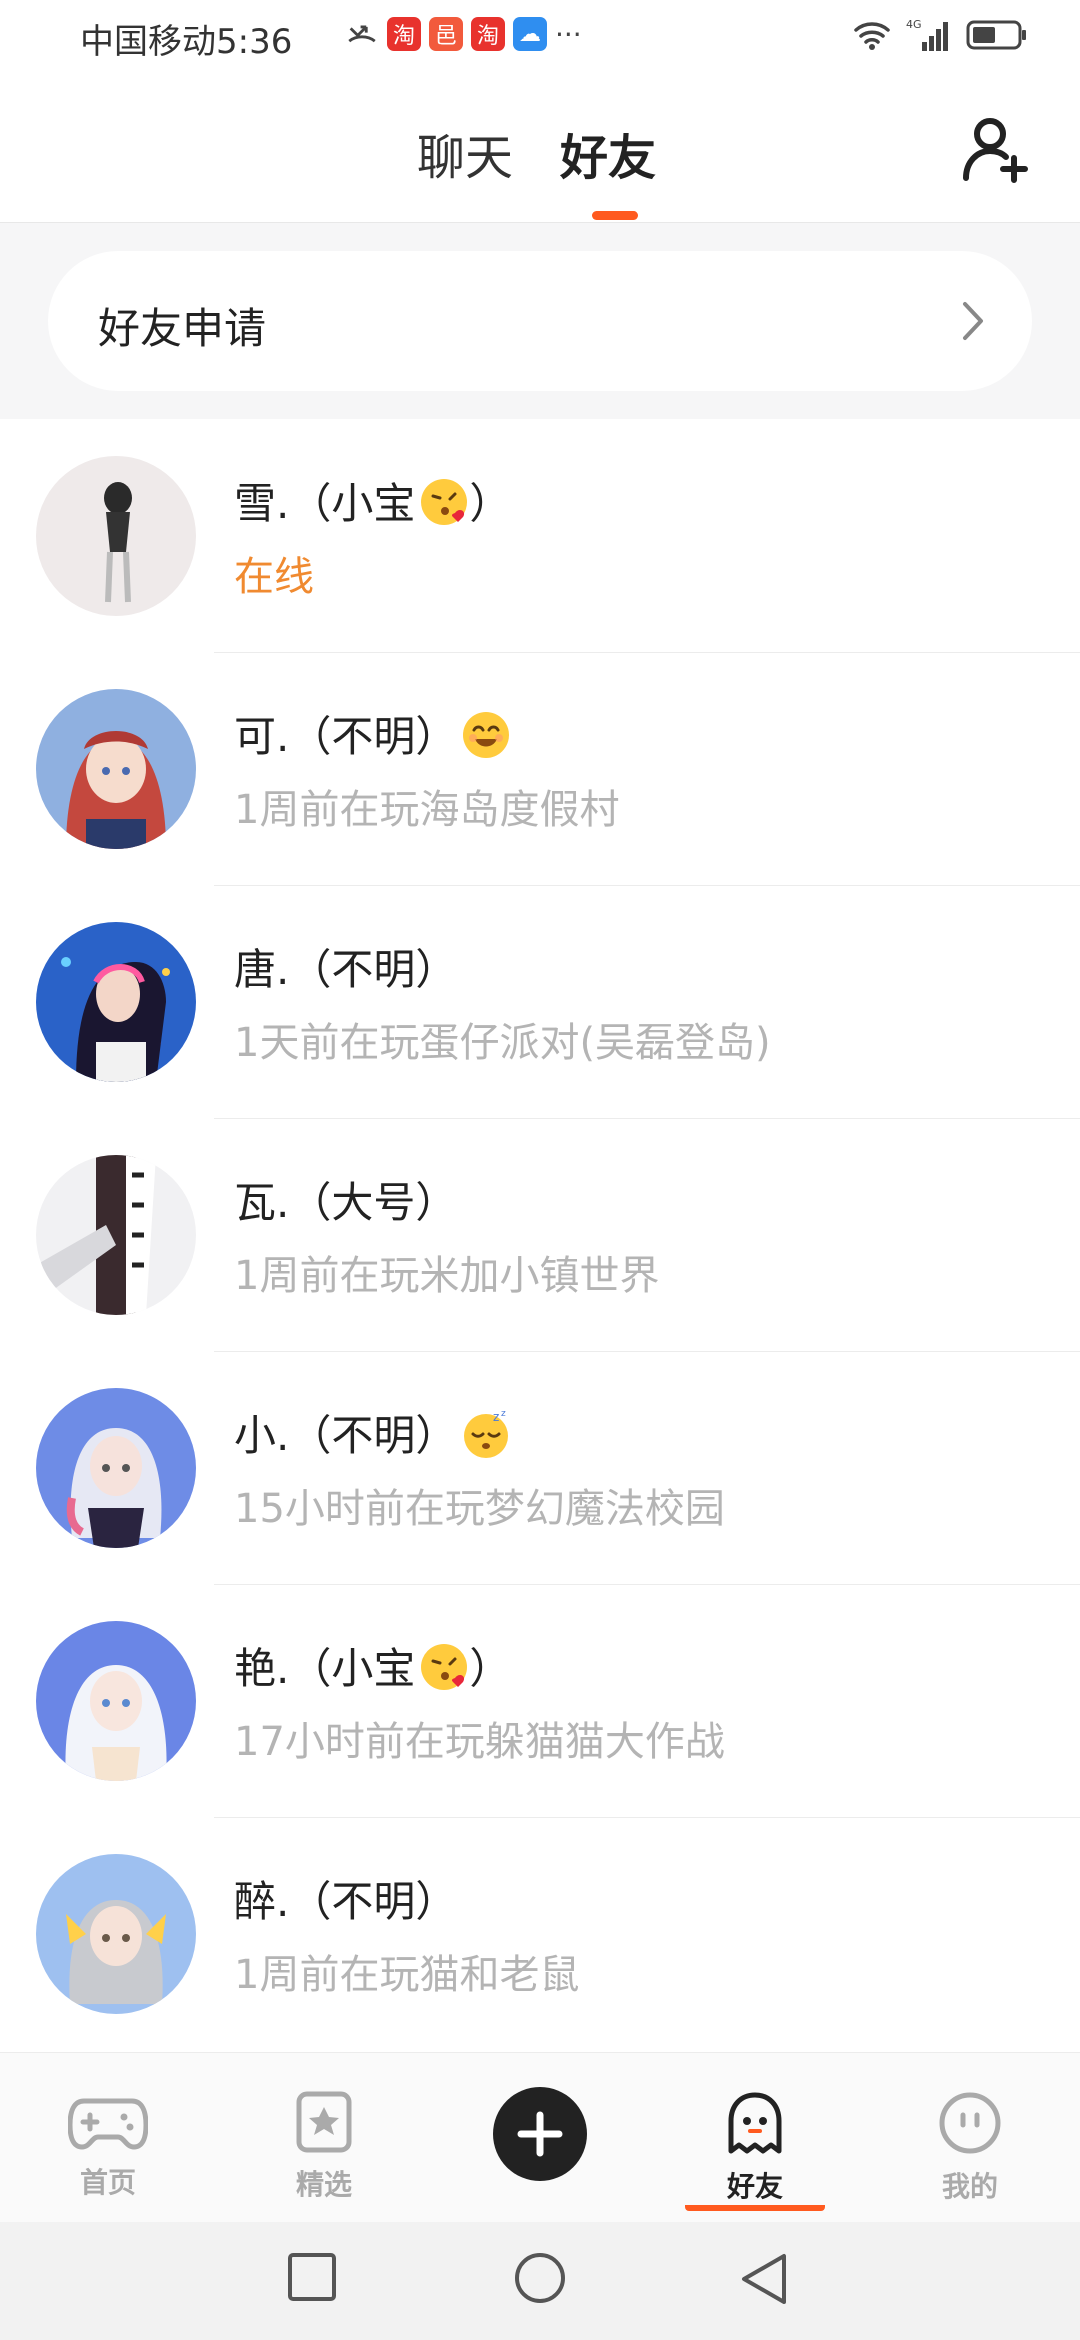 The height and width of the screenshot is (2340, 1080). What do you see at coordinates (540, 1701) in the screenshot?
I see `friend-row: 艳.（小宝 ） 17小时前在玩躲猫猫大作战` at bounding box center [540, 1701].